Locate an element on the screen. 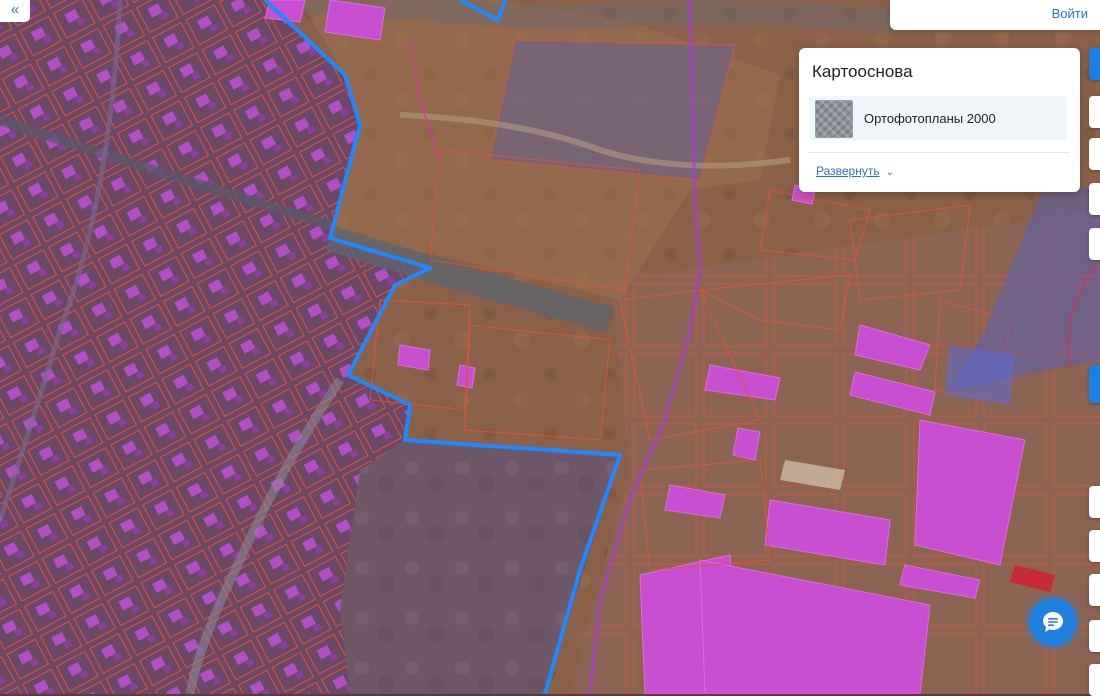  chat-button is located at coordinates (1053, 622).